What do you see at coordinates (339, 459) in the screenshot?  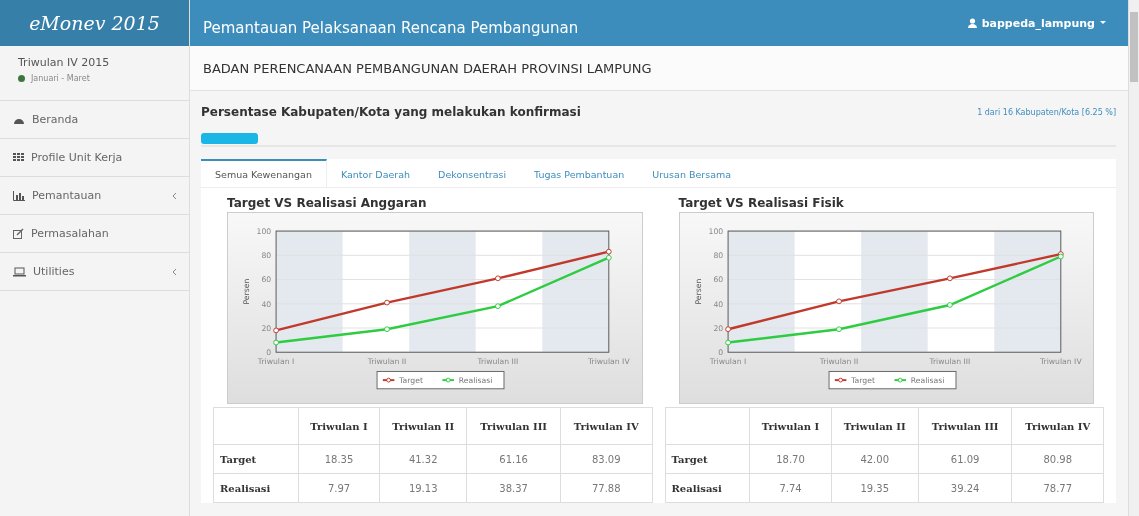 I see `table-cell: 18.35` at bounding box center [339, 459].